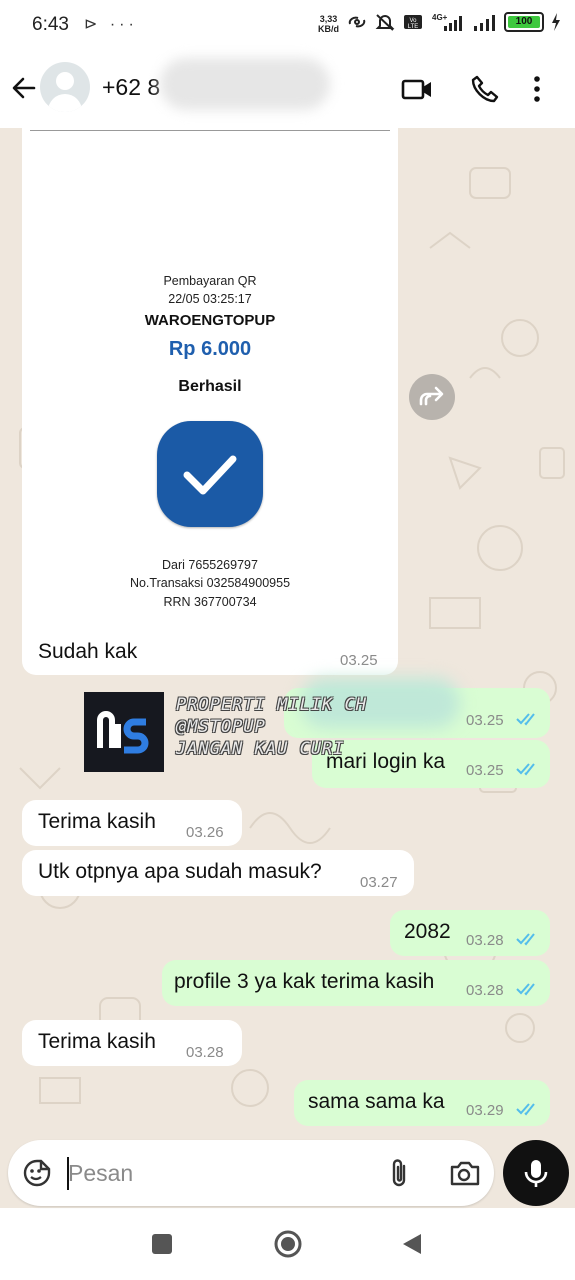 The width and height of the screenshot is (575, 1280). Describe the element at coordinates (205, 832) in the screenshot. I see `message-time: 03.26` at that location.